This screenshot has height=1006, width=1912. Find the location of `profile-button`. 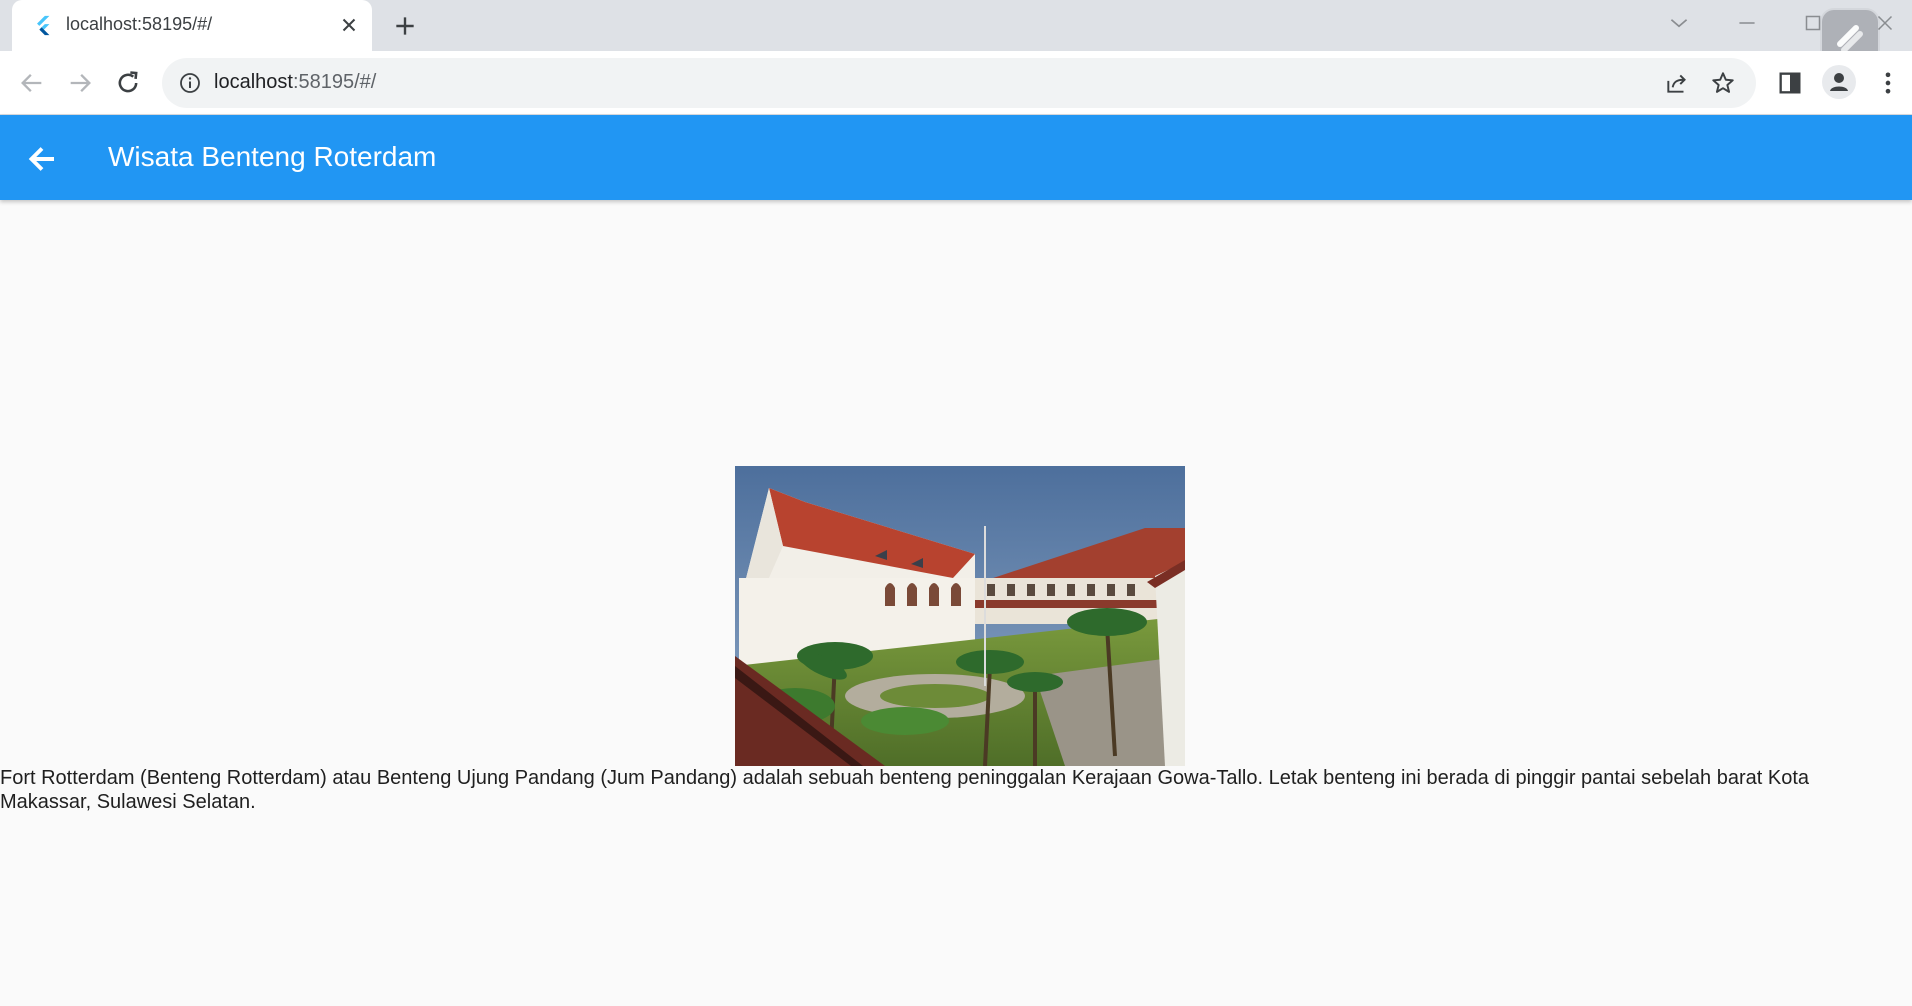

profile-button is located at coordinates (1839, 82).